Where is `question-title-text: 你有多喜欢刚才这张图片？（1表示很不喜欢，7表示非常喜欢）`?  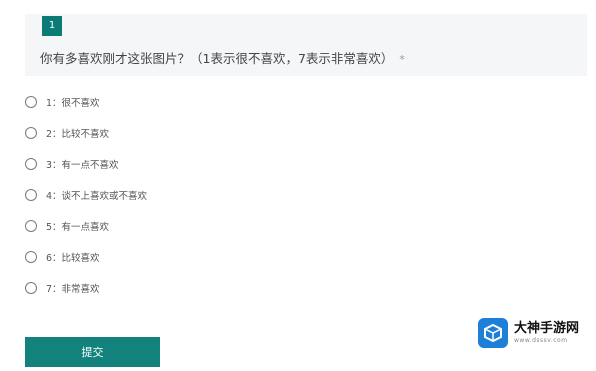 question-title-text: 你有多喜欢刚才这张图片？（1表示很不喜欢，7表示非常喜欢） is located at coordinates (217, 58).